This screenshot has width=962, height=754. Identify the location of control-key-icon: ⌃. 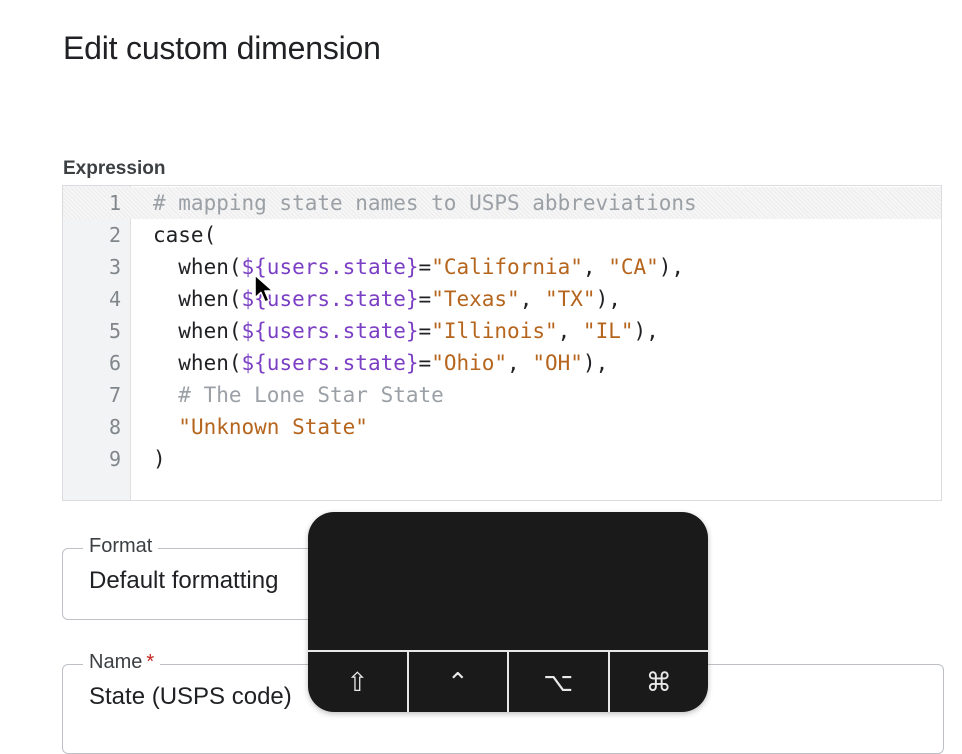
(459, 682).